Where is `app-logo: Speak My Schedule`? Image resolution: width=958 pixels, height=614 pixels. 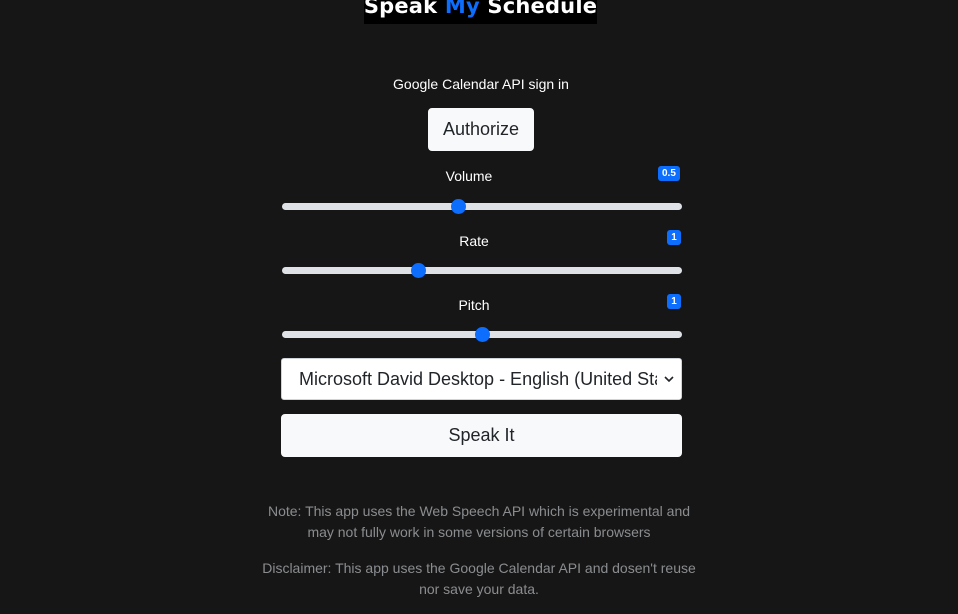
app-logo: Speak My Schedule is located at coordinates (480, 12).